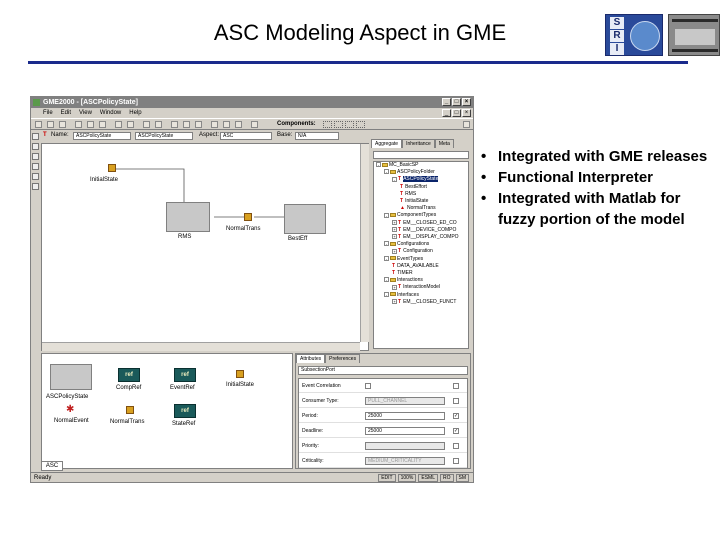 Image resolution: width=720 pixels, height=540 pixels. I want to click on tree-item: T DATA_AVAILABLE, so click(421, 266).